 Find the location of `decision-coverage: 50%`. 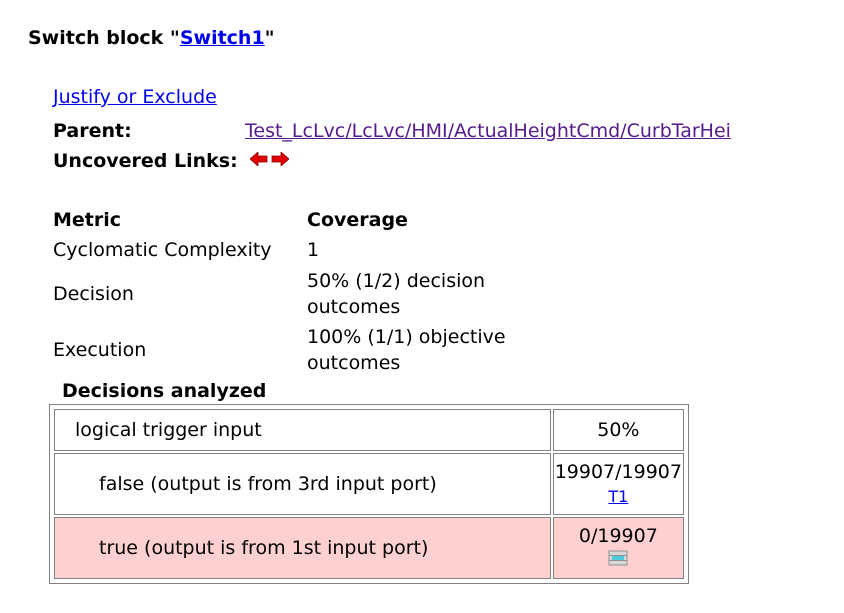

decision-coverage: 50% is located at coordinates (618, 430).